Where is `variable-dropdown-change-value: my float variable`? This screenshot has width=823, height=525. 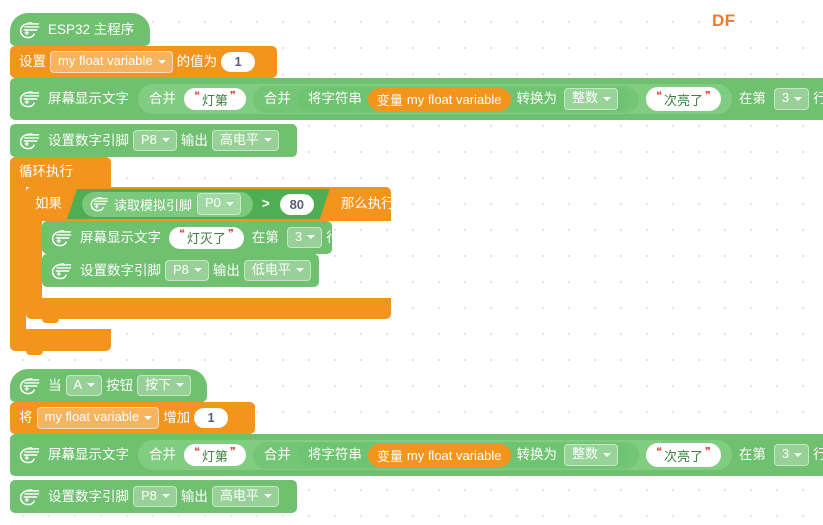 variable-dropdown-change-value: my float variable is located at coordinates (92, 417).